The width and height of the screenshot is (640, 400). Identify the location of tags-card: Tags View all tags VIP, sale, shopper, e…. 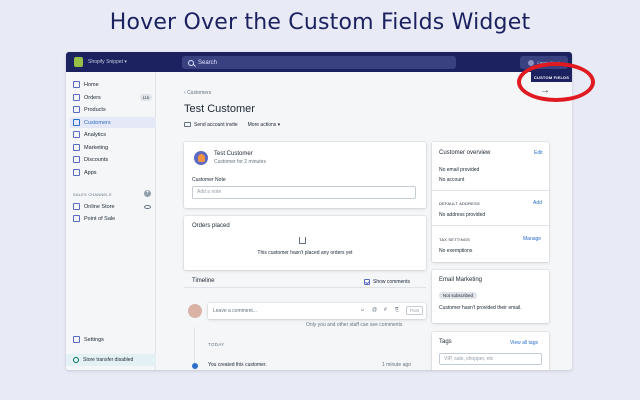
(490, 351).